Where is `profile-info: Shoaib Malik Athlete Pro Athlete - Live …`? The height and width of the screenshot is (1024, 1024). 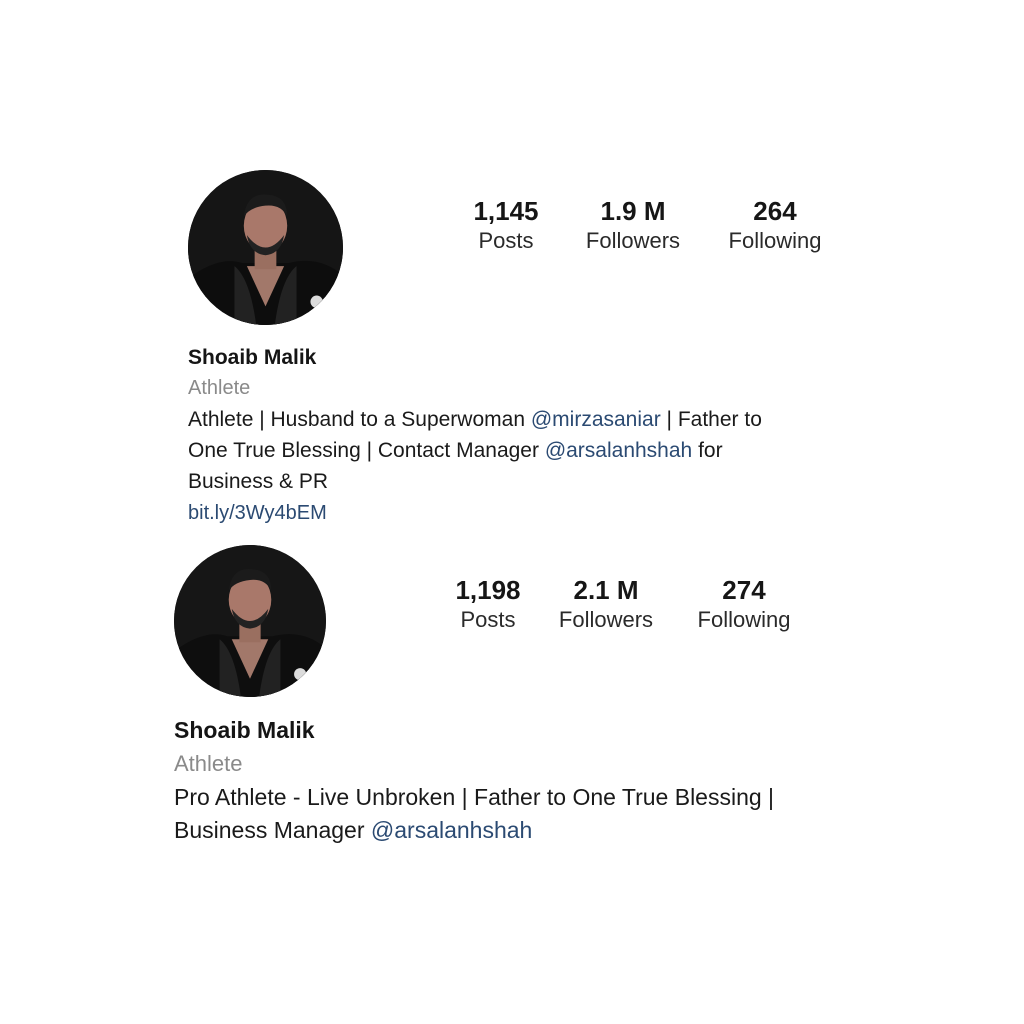 profile-info: Shoaib Malik Athlete Pro Athlete - Live … is located at coordinates (524, 780).